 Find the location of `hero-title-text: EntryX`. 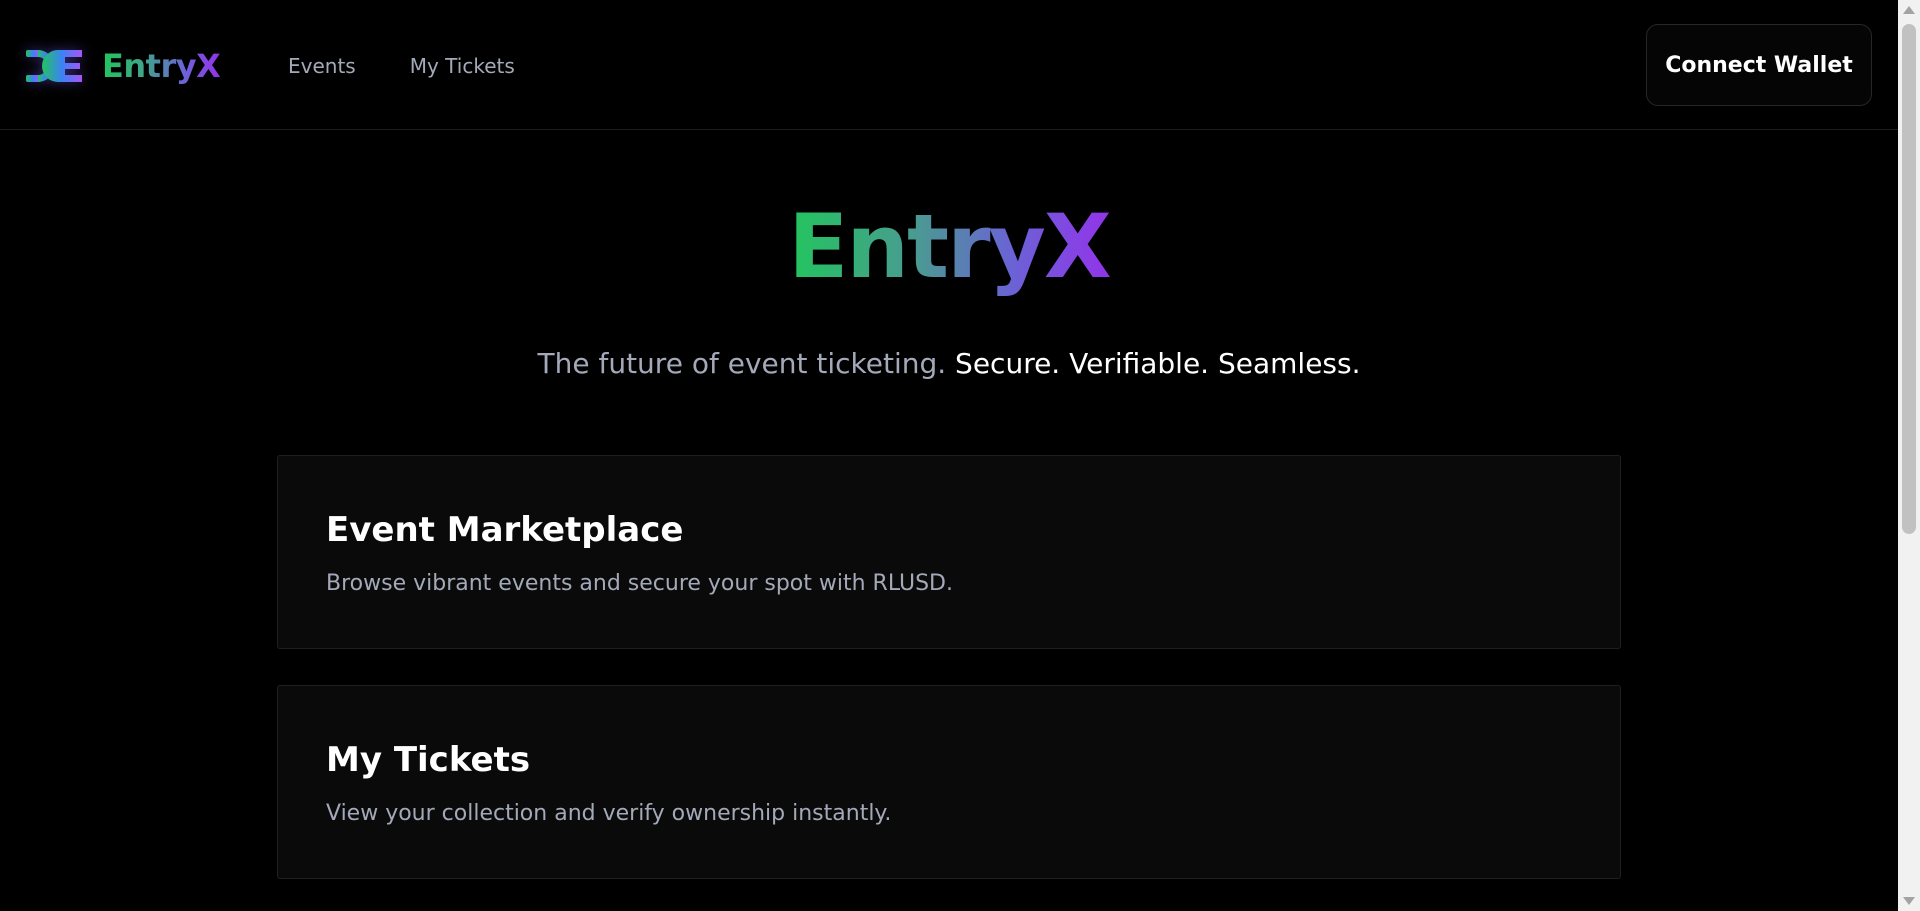

hero-title-text: EntryX is located at coordinates (949, 246).